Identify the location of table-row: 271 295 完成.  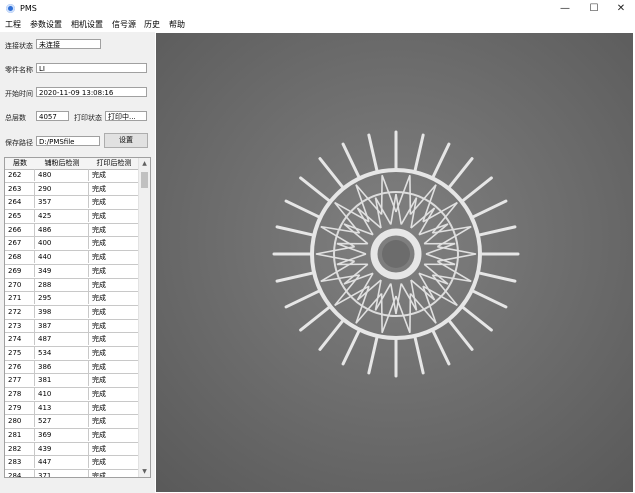
(72, 299).